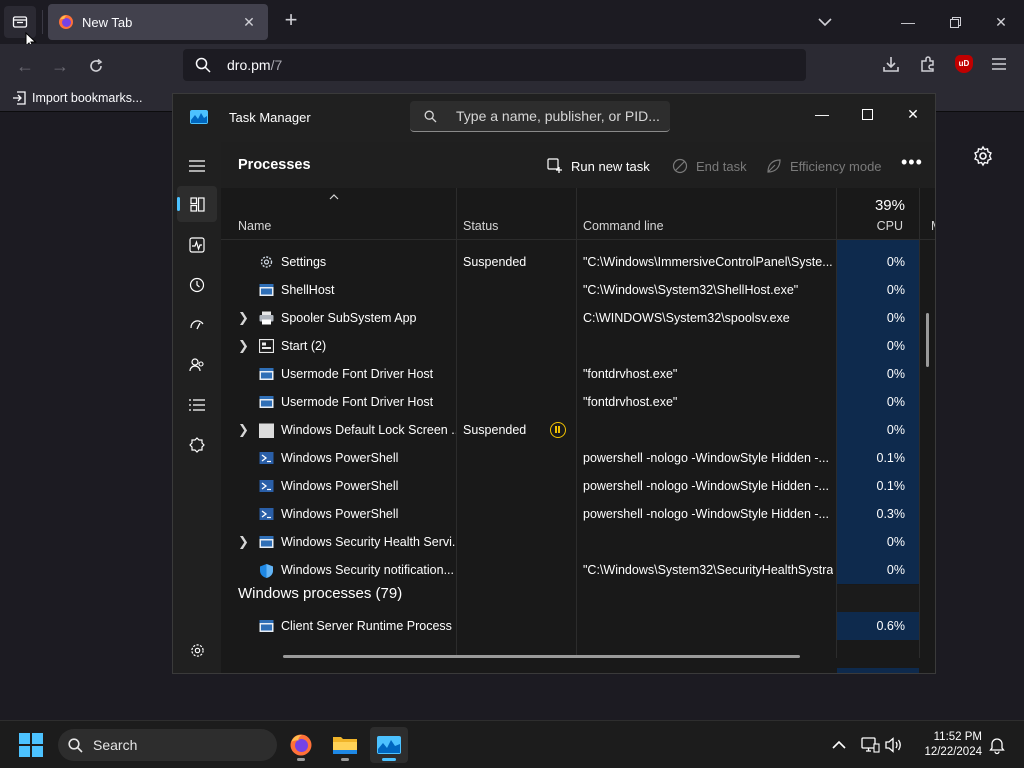 The image size is (1024, 768). What do you see at coordinates (254, 226) in the screenshot?
I see `column-name: Name` at bounding box center [254, 226].